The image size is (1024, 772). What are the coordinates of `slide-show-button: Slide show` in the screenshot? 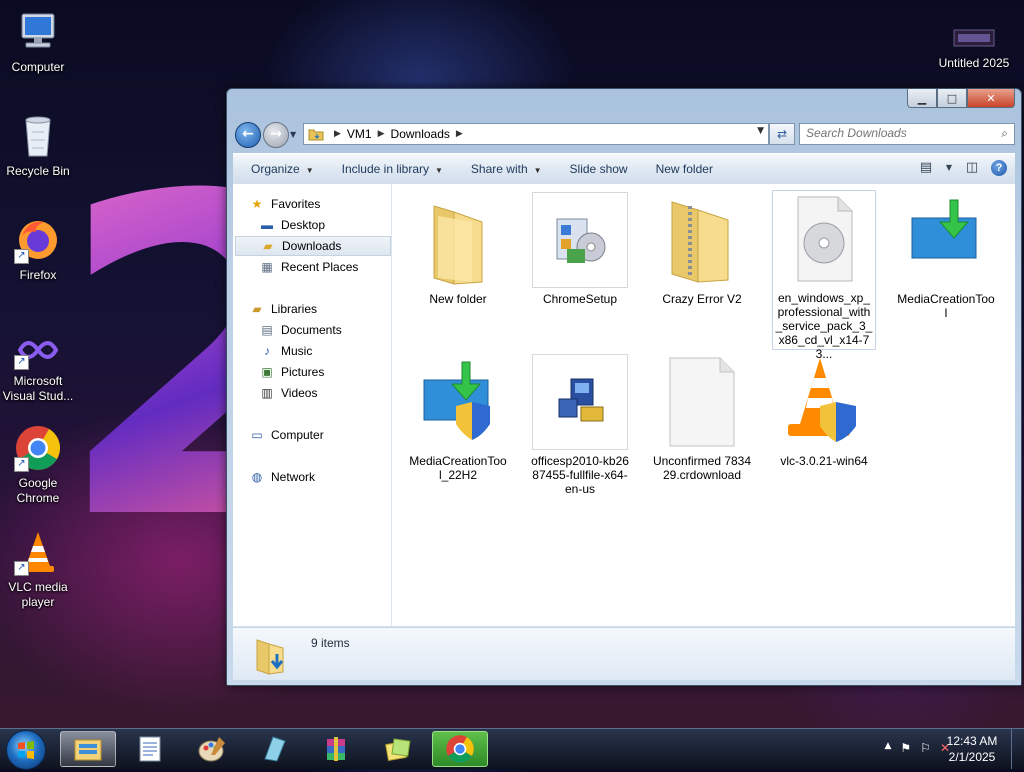 It's located at (595, 169).